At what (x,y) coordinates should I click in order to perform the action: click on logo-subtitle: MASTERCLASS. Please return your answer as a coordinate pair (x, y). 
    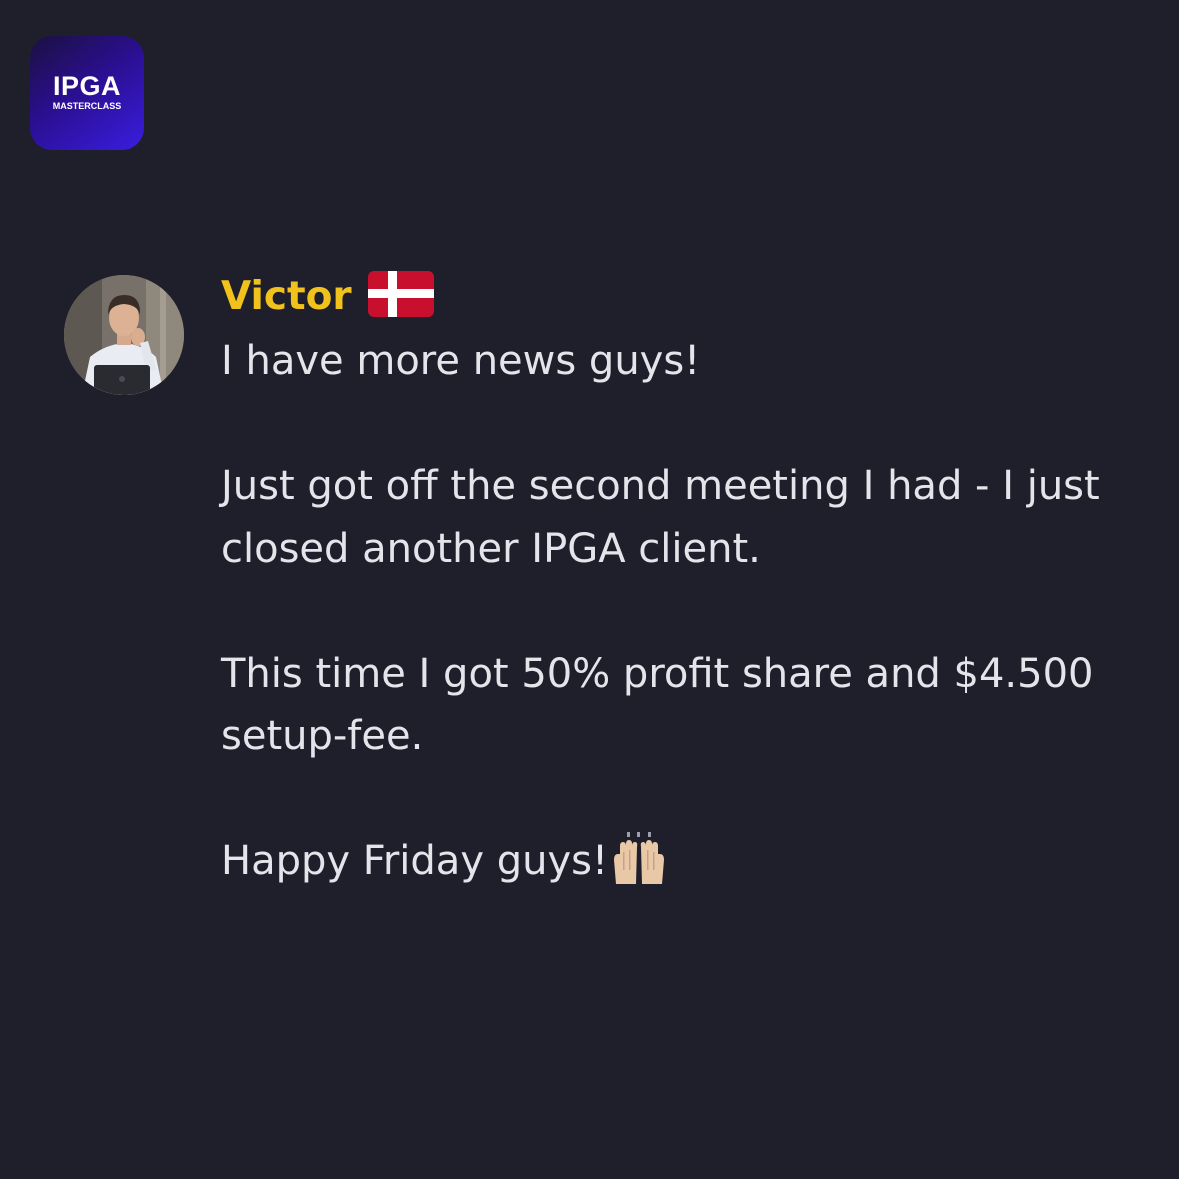
    Looking at the image, I should click on (87, 106).